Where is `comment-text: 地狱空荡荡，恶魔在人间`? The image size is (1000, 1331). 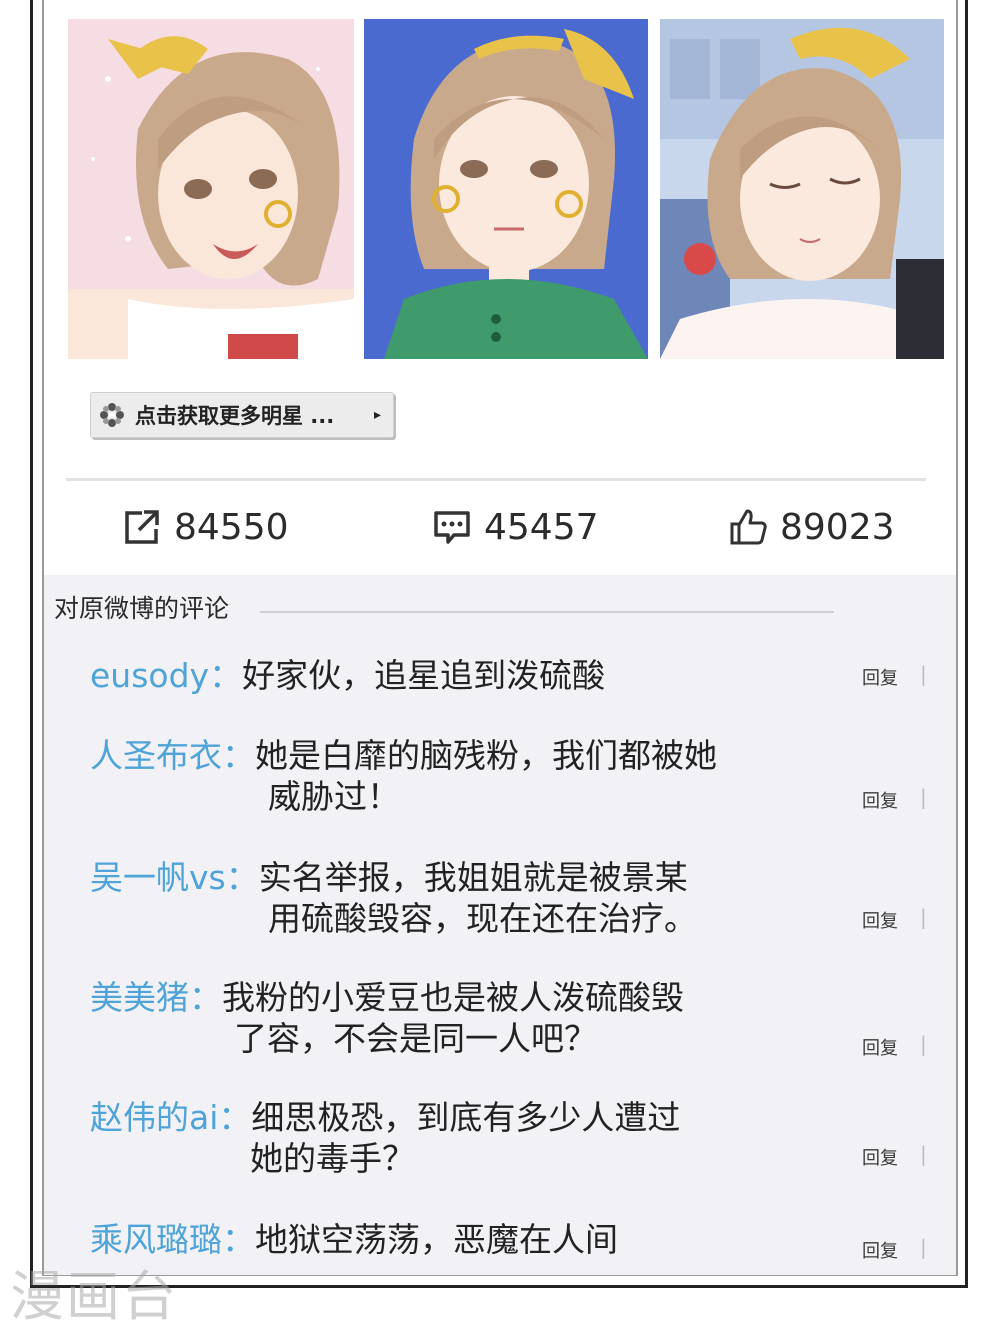 comment-text: 地狱空荡荡，恶魔在人间 is located at coordinates (436, 1239).